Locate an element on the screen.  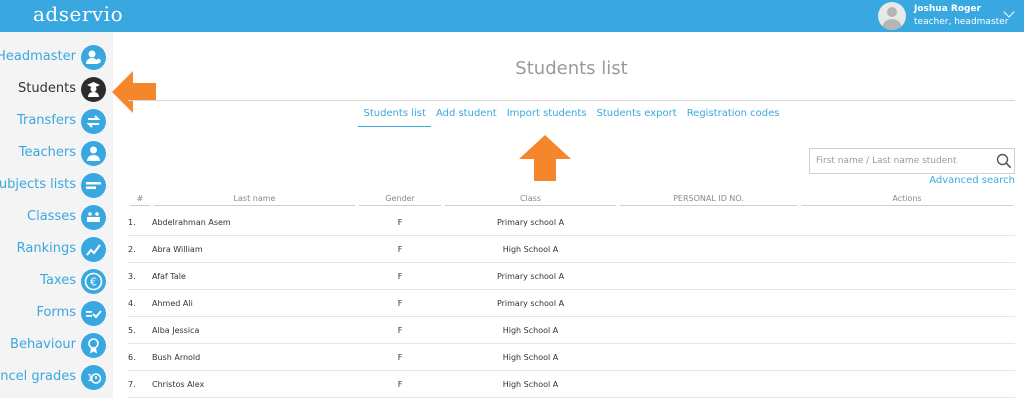
column-header-number: # is located at coordinates (140, 201).